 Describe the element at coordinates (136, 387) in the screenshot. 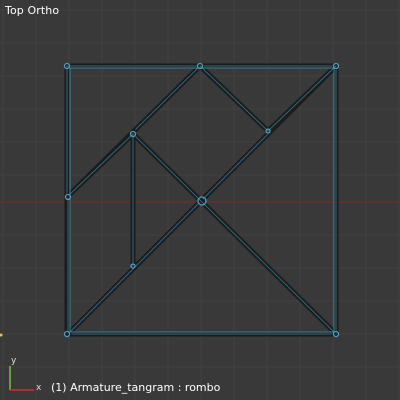

I see `active-object-status: (1) Armature_tangram : rombo` at that location.